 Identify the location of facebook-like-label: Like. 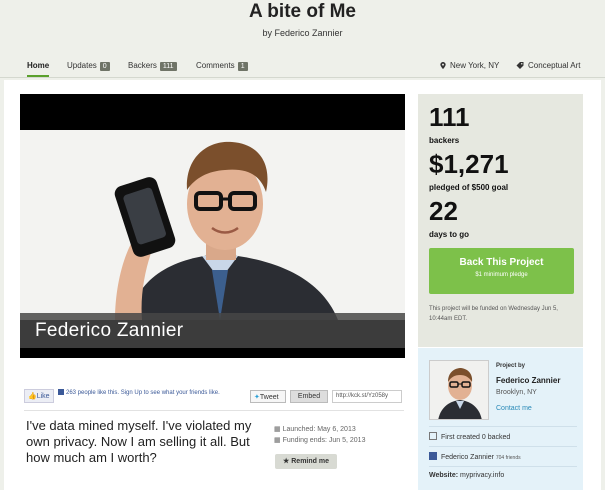
(43, 396).